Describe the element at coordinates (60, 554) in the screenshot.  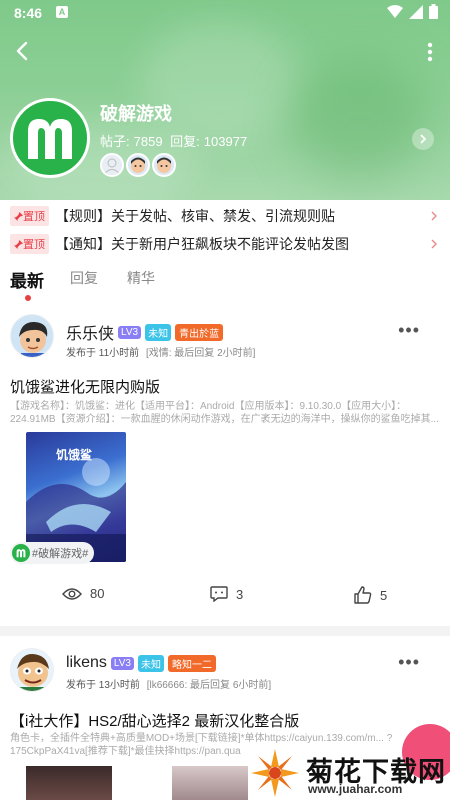
I see `forum-tag-label: #破解游戏#` at that location.